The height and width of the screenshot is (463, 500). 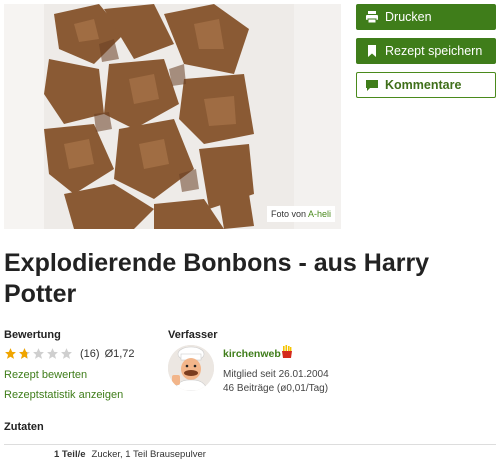 What do you see at coordinates (287, 354) in the screenshot?
I see `fries-badge-icon` at bounding box center [287, 354].